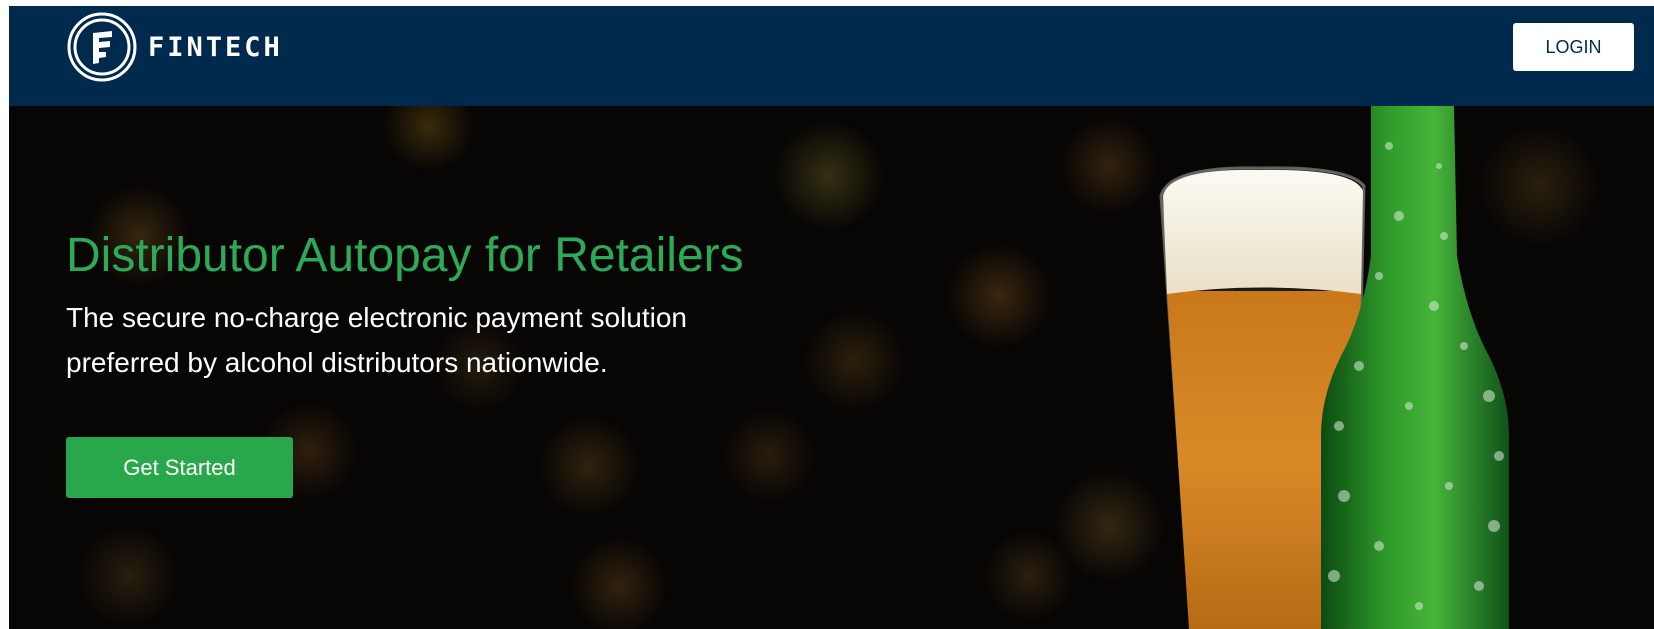 The width and height of the screenshot is (1654, 629). I want to click on brand-name: FINTECH, so click(215, 47).